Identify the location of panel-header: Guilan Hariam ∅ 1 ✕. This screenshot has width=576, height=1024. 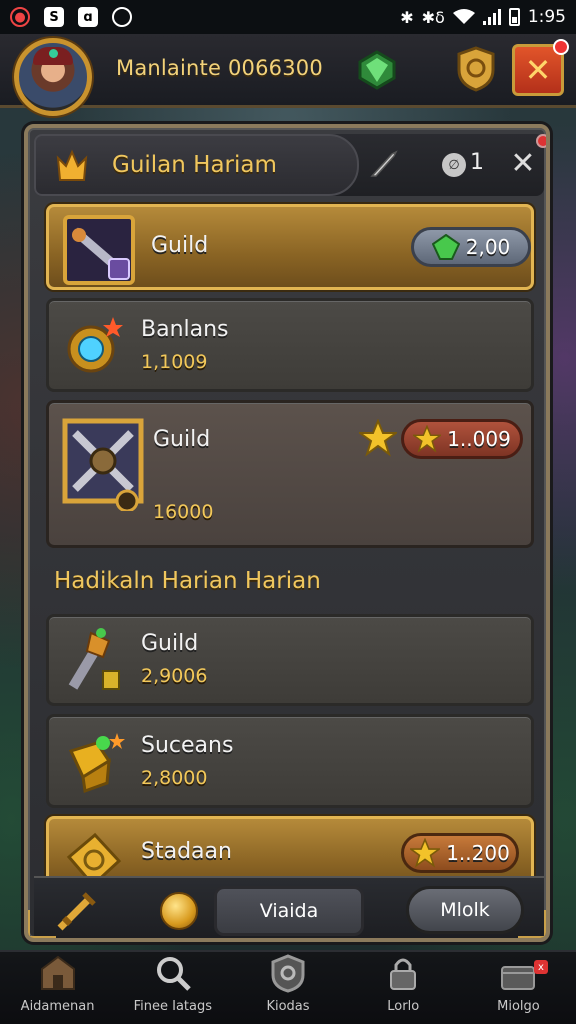
(290, 165).